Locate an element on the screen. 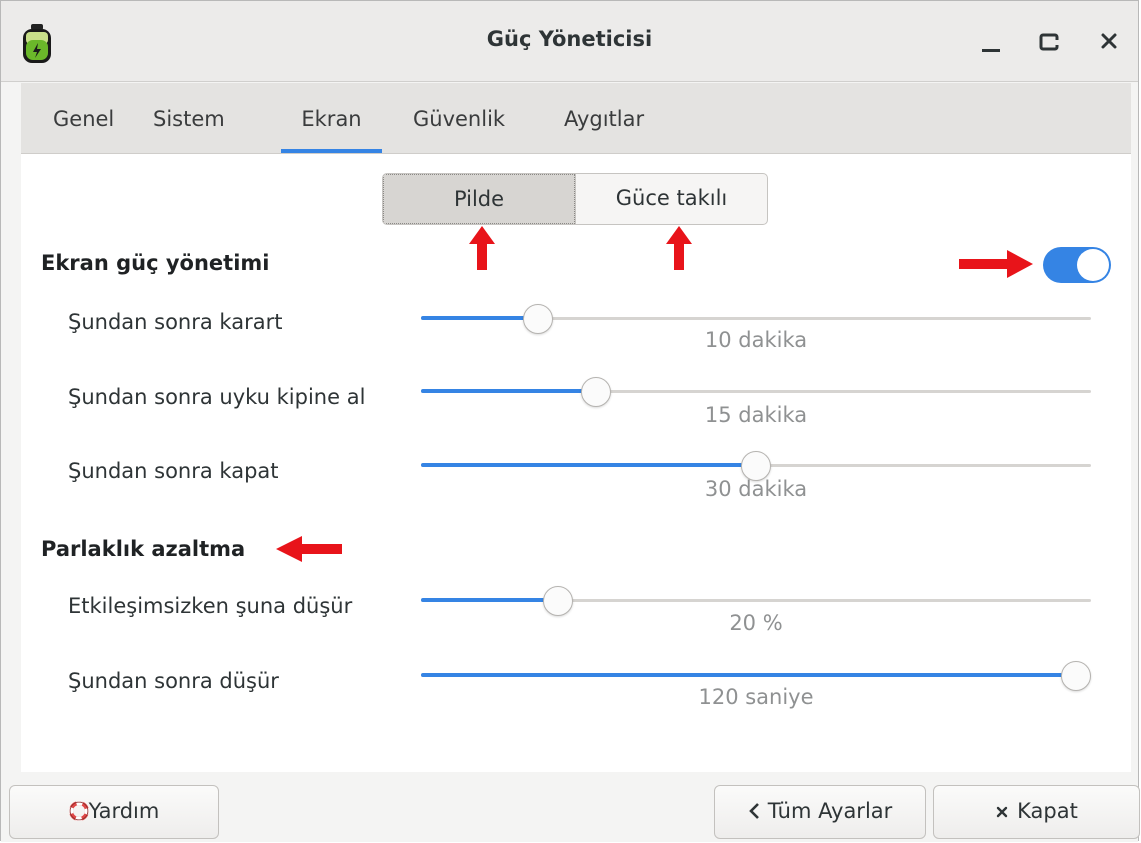  sleep-after-label: Şundan sonra uyku kipine al is located at coordinates (217, 397).